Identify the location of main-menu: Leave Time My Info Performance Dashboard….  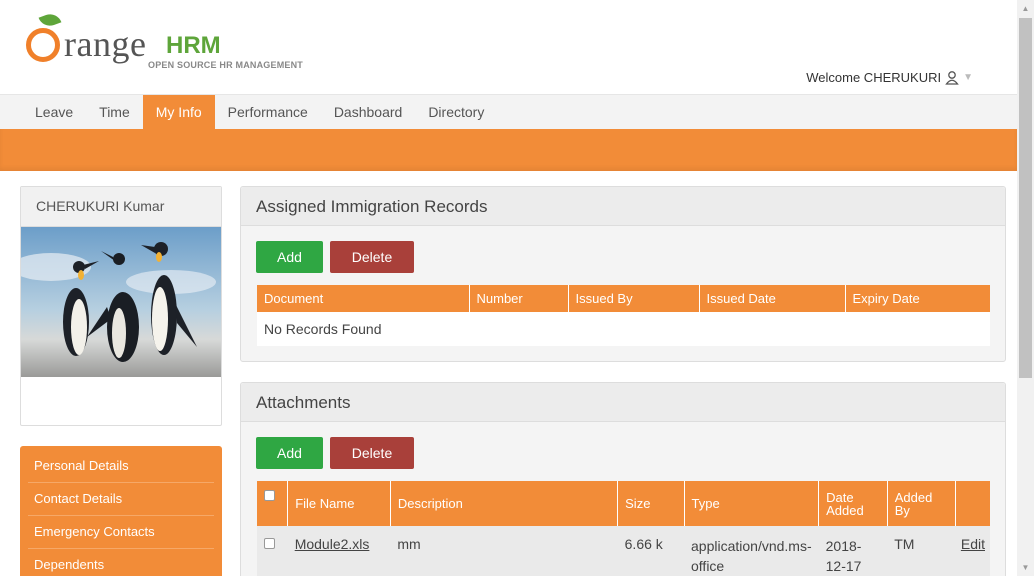
(508, 112).